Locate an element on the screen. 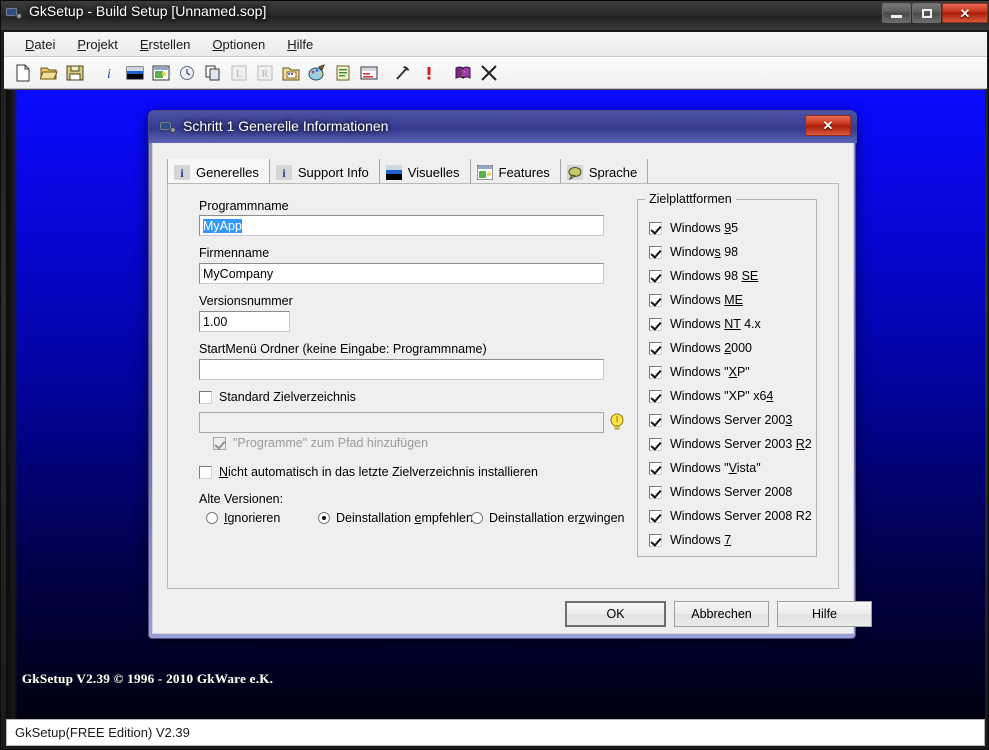  platform-windows-server-2008-r2: Windows Server 2008 R2 is located at coordinates (730, 516).